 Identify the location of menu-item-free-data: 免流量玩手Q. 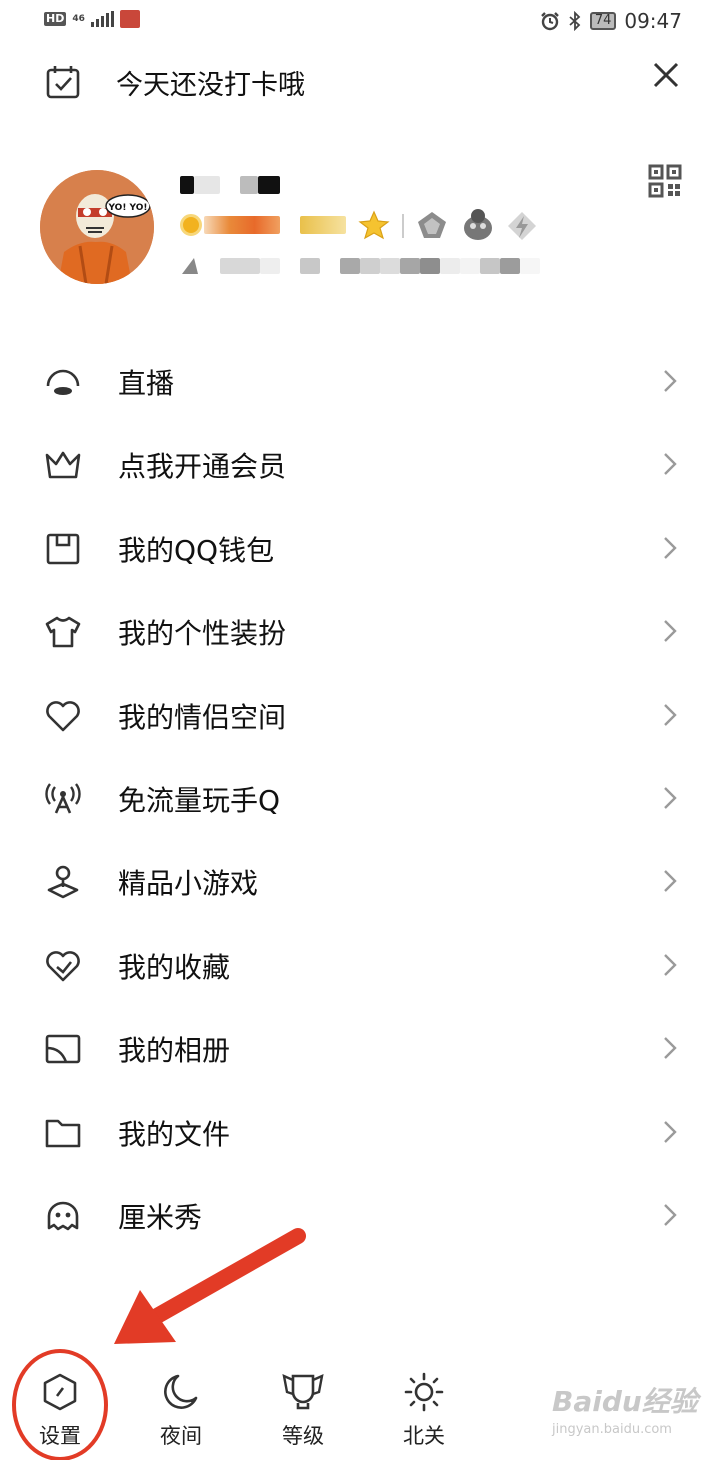
(360, 798).